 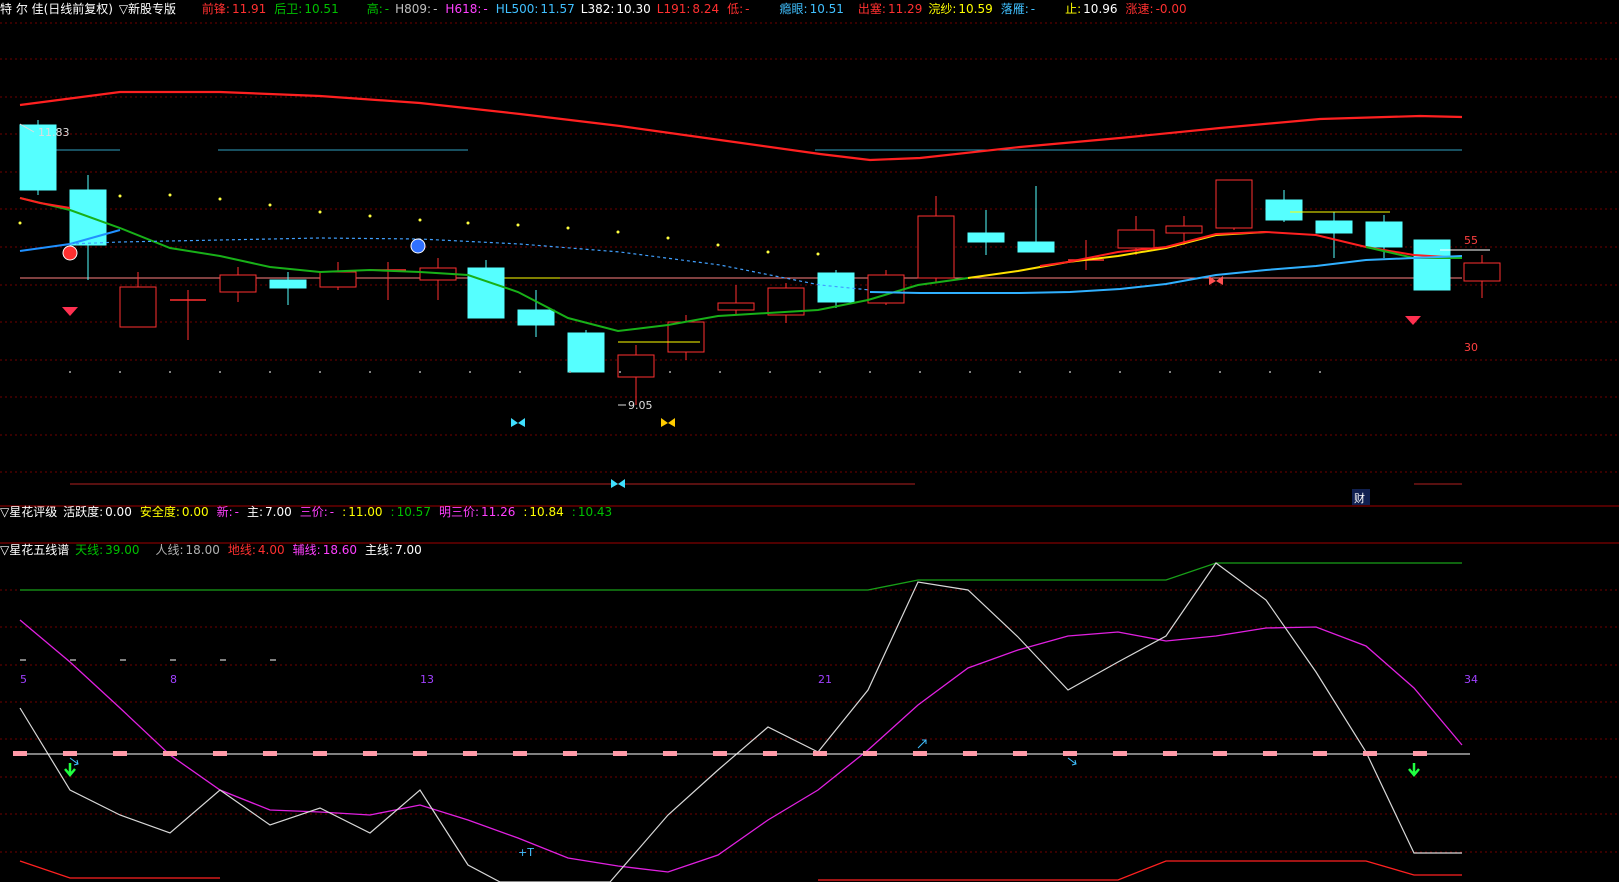 I want to click on green-down-arrow-icon, so click(x=70, y=770).